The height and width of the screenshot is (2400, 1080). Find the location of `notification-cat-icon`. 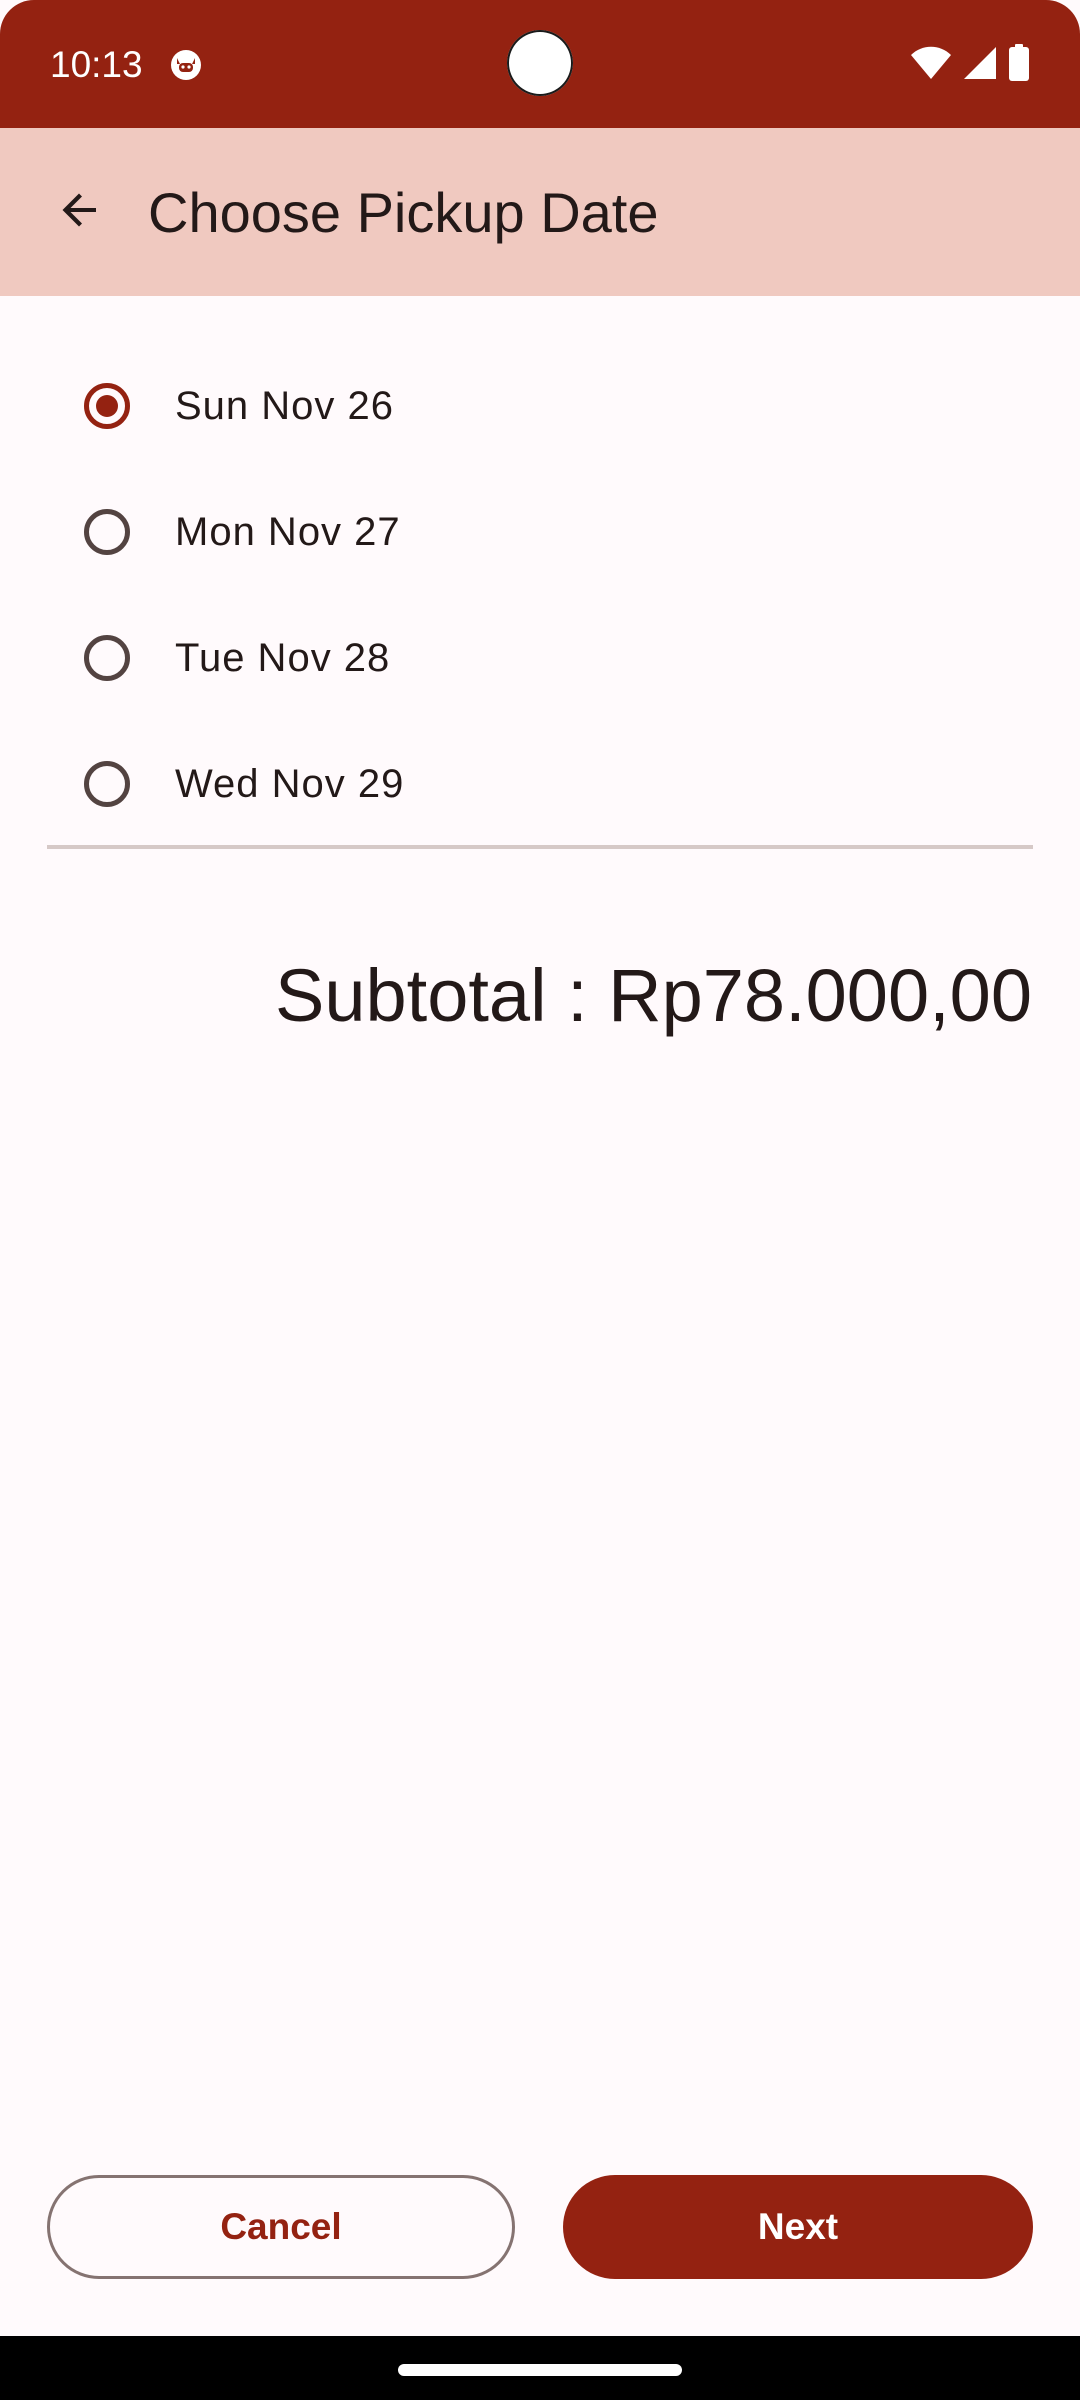

notification-cat-icon is located at coordinates (186, 65).